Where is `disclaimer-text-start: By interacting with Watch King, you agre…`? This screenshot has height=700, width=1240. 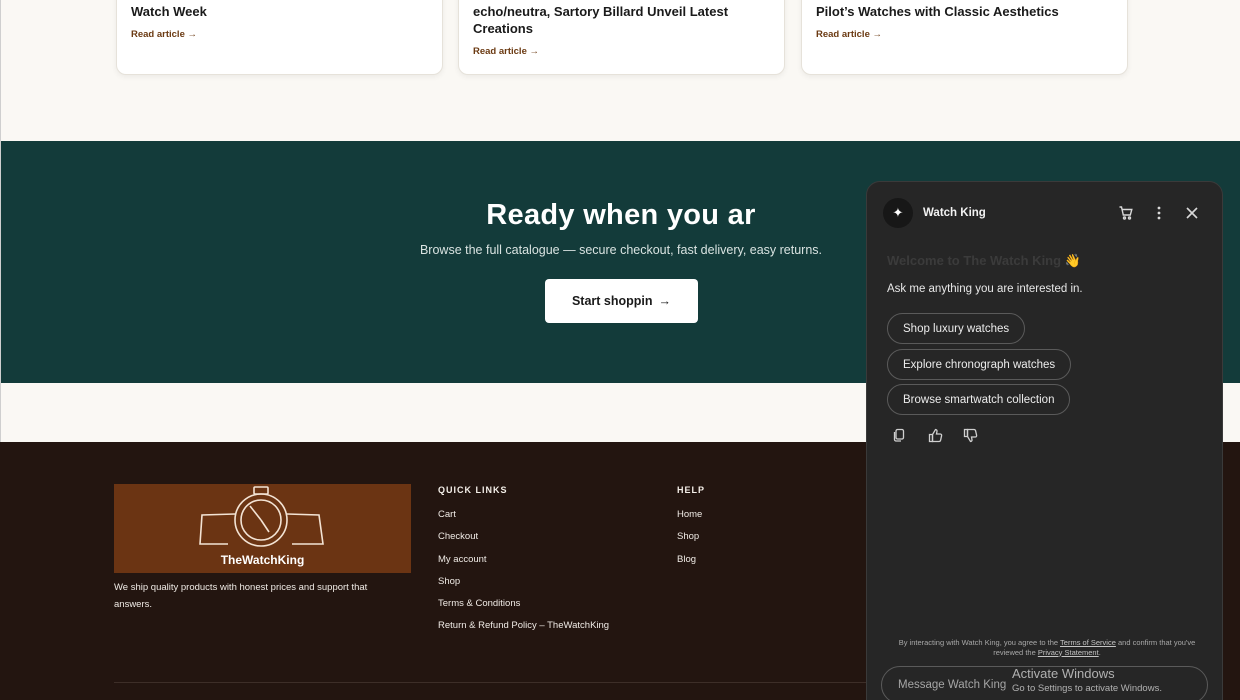 disclaimer-text-start: By interacting with Watch King, you agre… is located at coordinates (979, 642).